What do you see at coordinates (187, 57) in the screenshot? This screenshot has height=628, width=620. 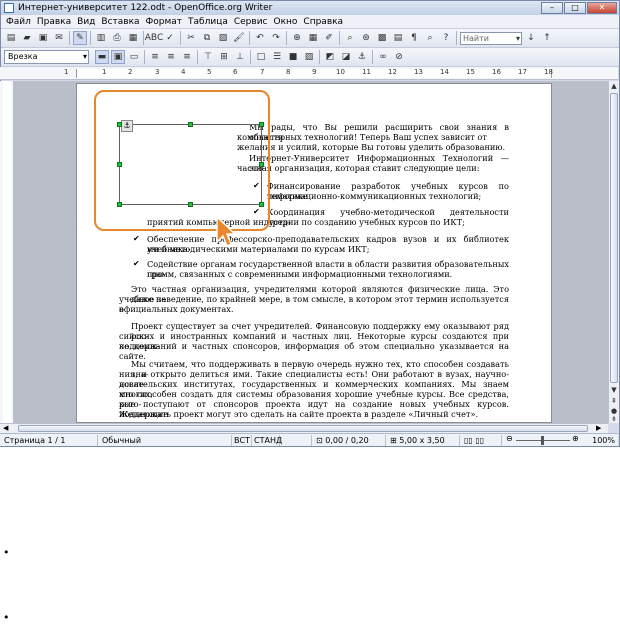 I see `align-right-icon: ≡` at bounding box center [187, 57].